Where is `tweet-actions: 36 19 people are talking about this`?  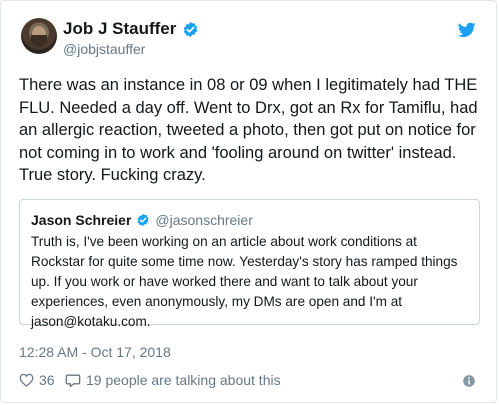 tweet-actions: 36 19 people are talking about this is located at coordinates (248, 382).